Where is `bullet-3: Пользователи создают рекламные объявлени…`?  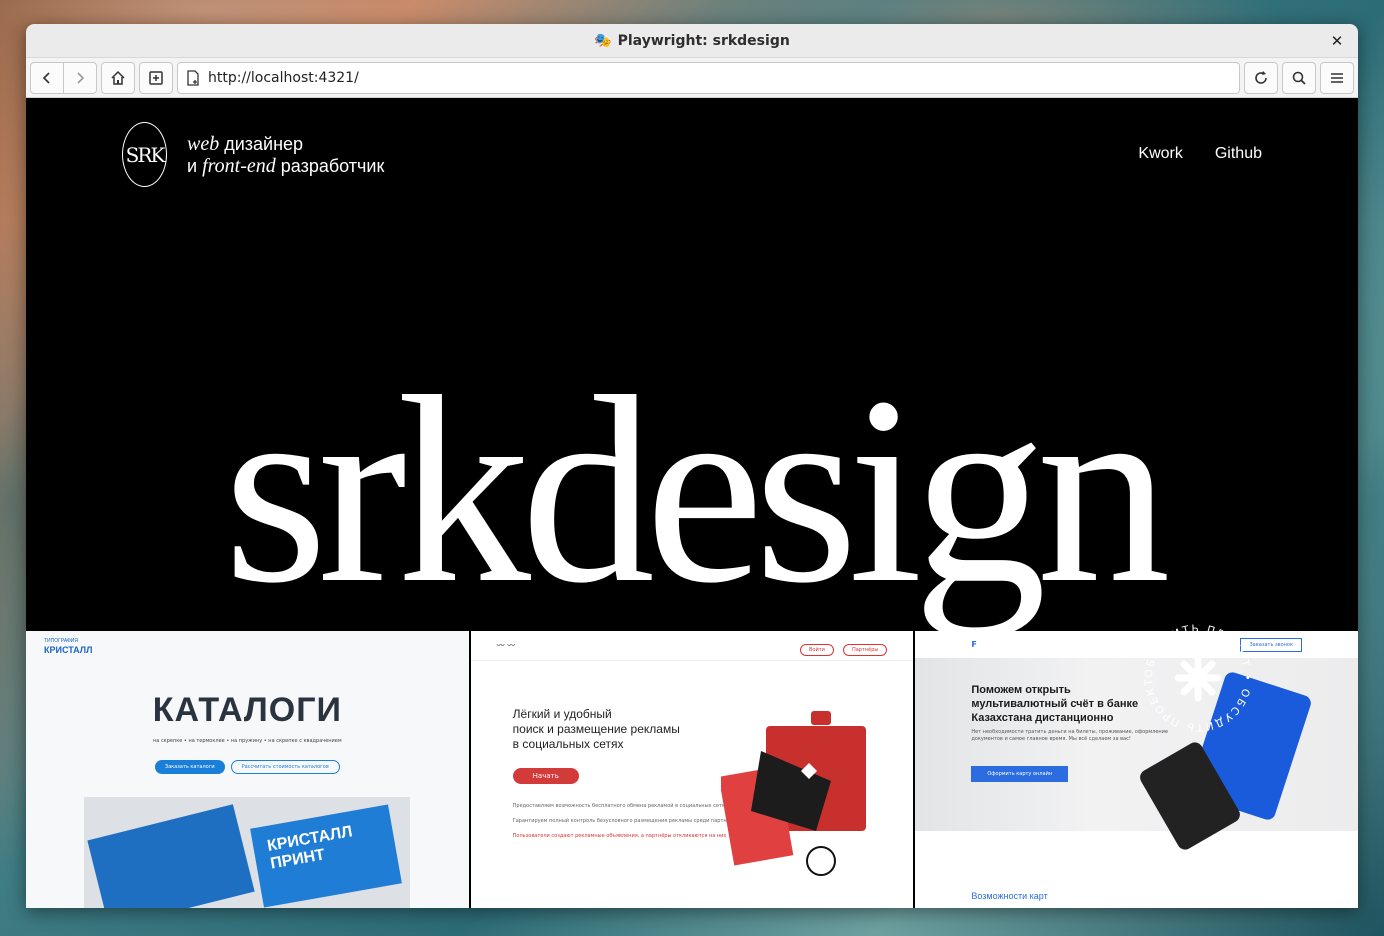
bullet-3: Пользователи создают рекламные объявлени… is located at coordinates (619, 836).